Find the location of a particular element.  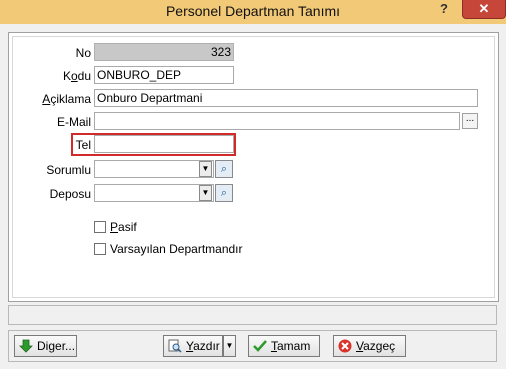

email-input is located at coordinates (277, 121).